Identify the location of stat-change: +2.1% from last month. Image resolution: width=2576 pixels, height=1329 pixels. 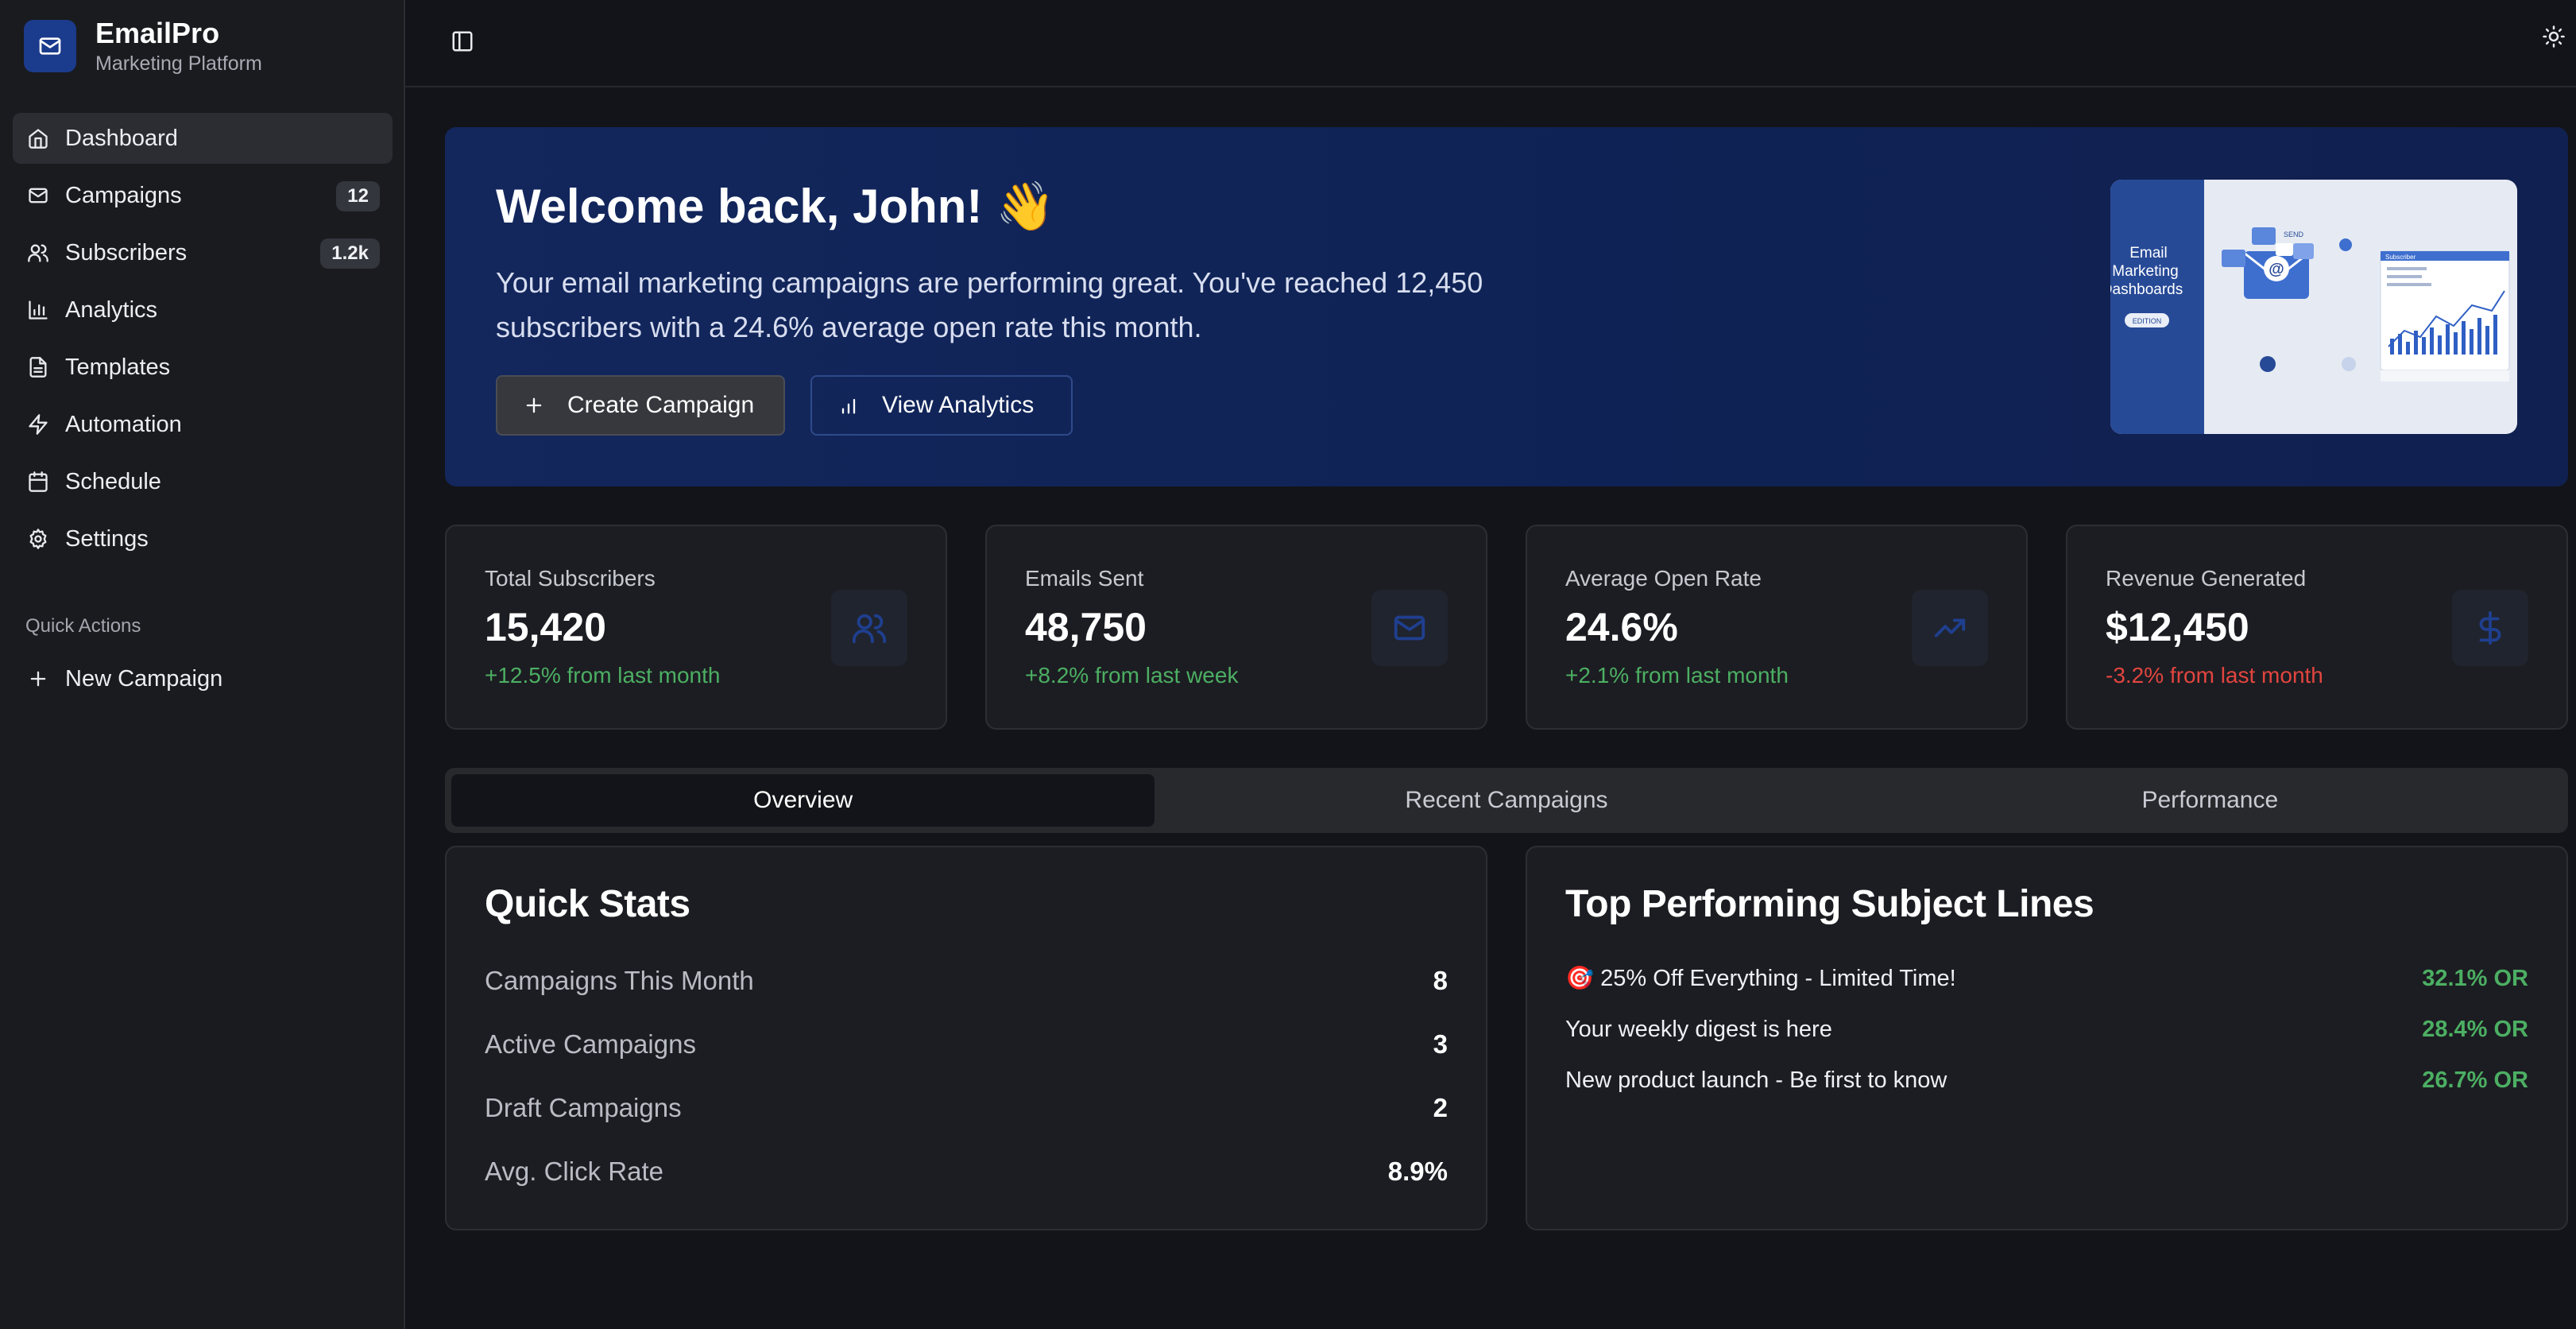
(1677, 675).